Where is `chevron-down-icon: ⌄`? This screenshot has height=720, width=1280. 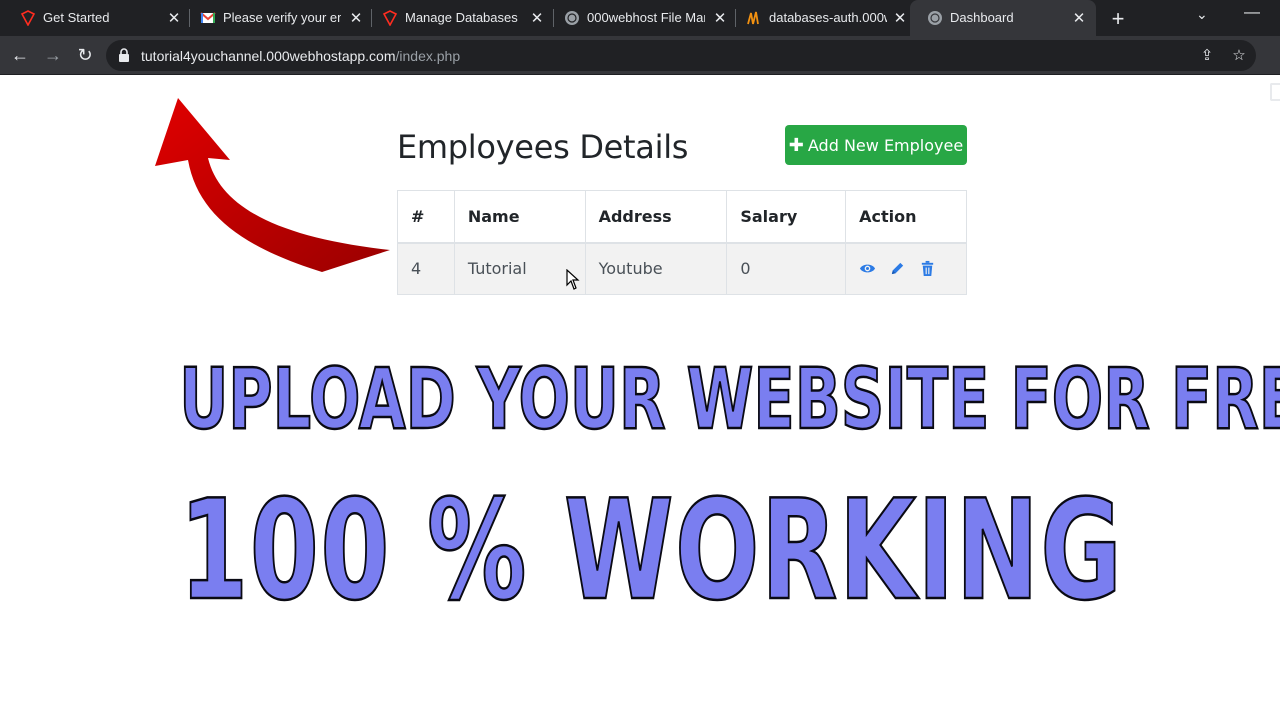 chevron-down-icon: ⌄ is located at coordinates (1202, 14).